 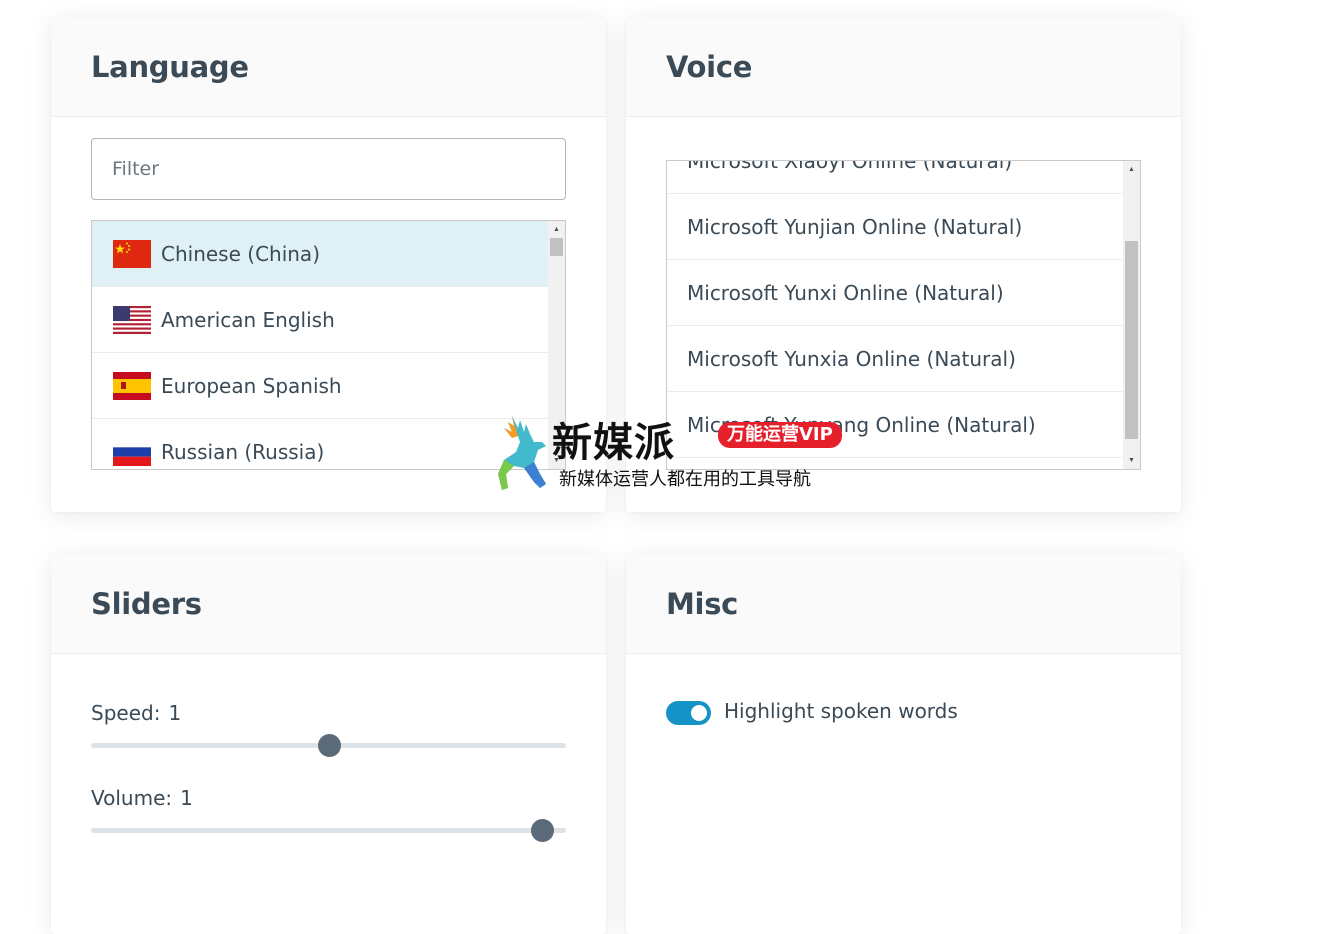 I want to click on voice-item-label: Microsoft Xiaoyi Online (Natural), so click(x=850, y=166).